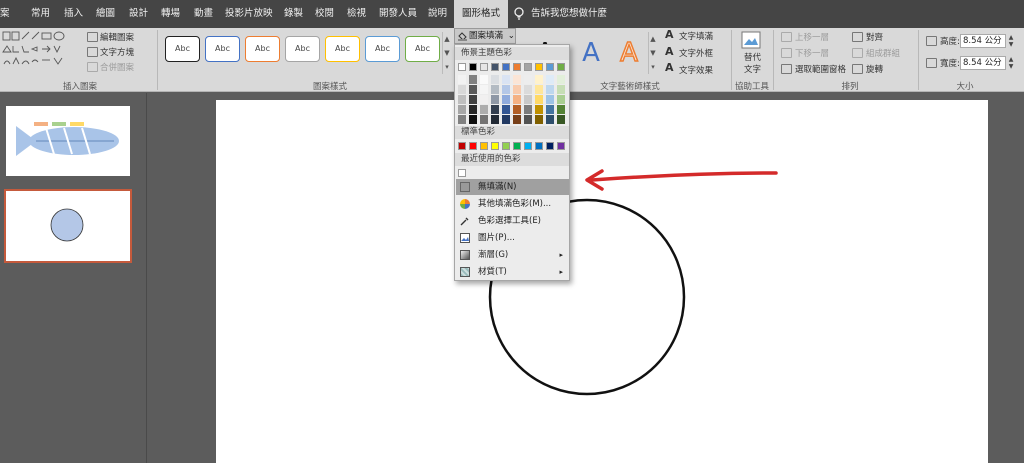  Describe the element at coordinates (812, 37) in the screenshot. I see `bring-forward-button: 上移一層` at that location.